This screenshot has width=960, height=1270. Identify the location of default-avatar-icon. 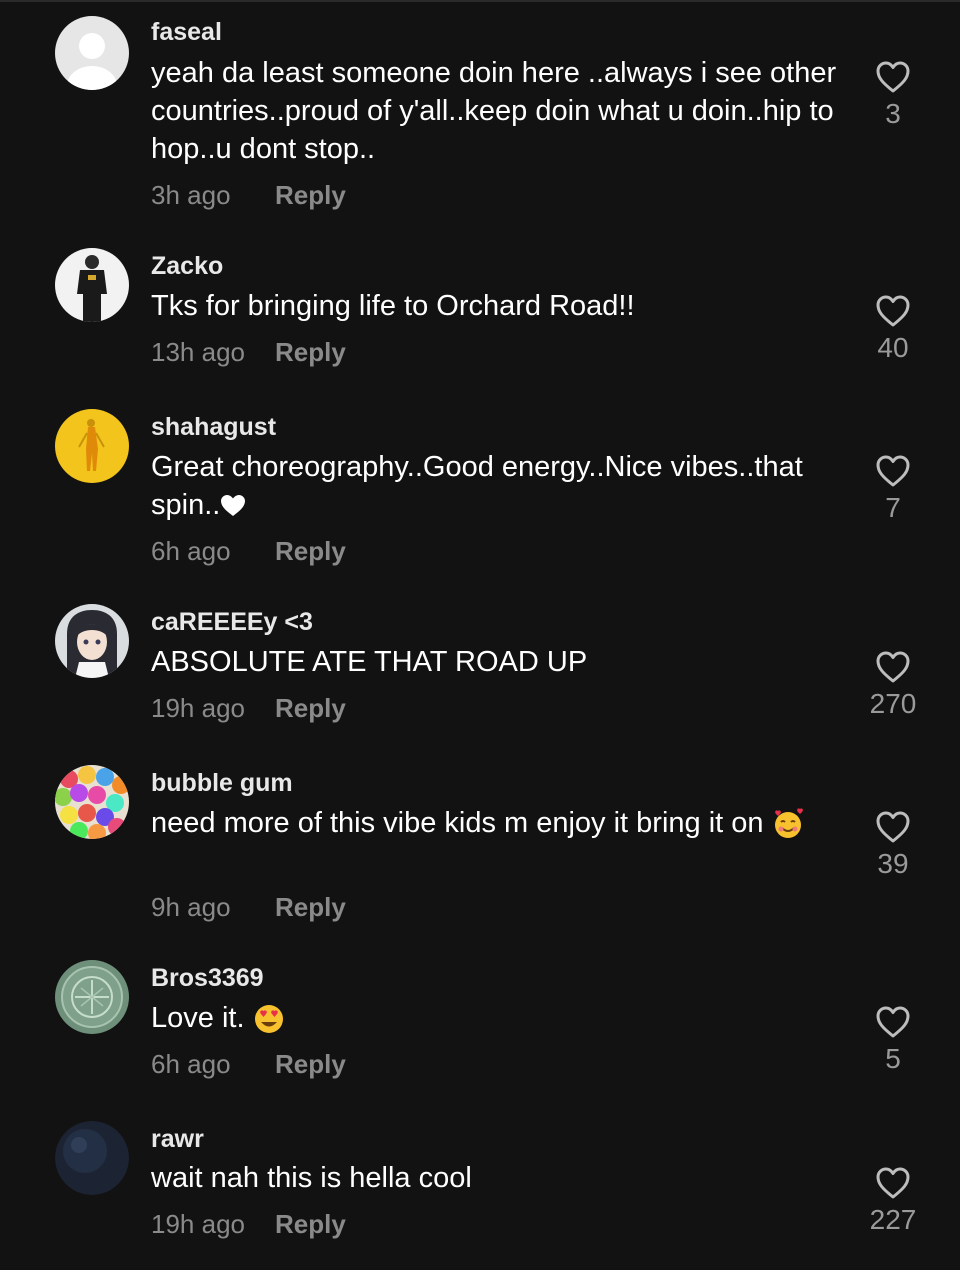
(92, 53).